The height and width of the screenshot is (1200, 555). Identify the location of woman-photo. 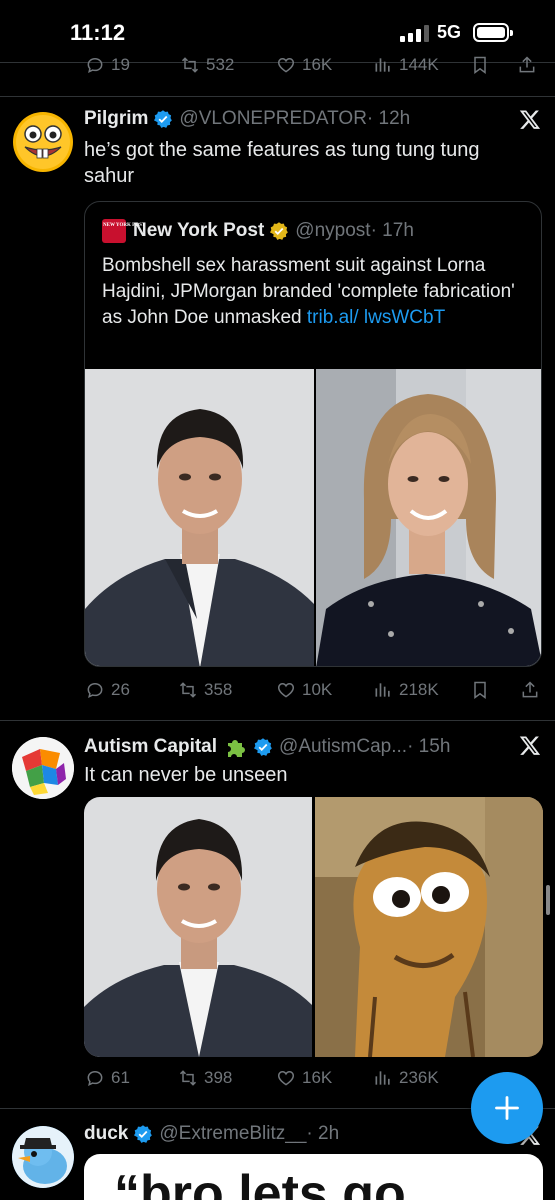
(428, 517).